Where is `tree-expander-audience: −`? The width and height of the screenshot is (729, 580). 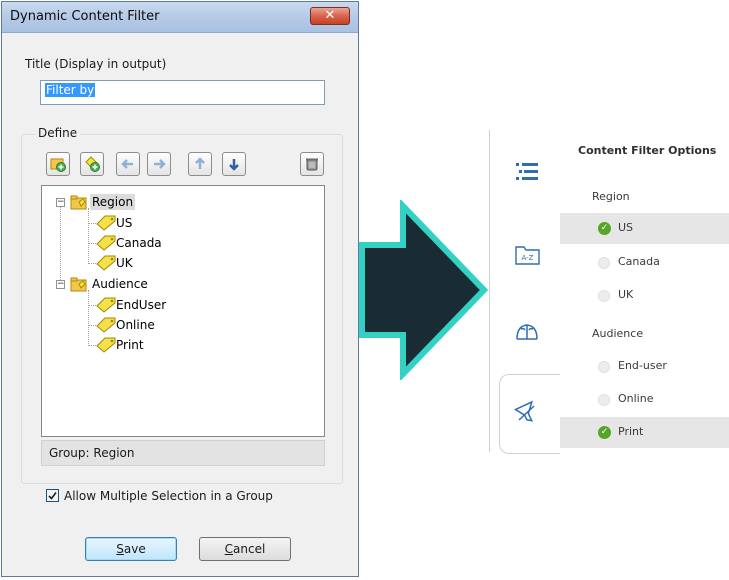
tree-expander-audience: − is located at coordinates (60, 284).